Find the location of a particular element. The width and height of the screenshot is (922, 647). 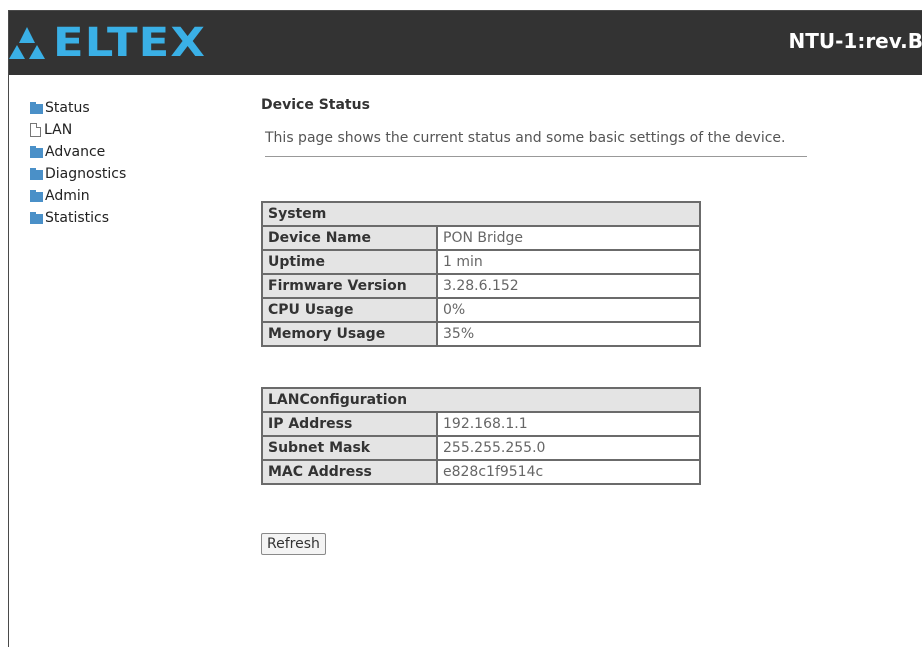

page-title: Device Status is located at coordinates (315, 105).